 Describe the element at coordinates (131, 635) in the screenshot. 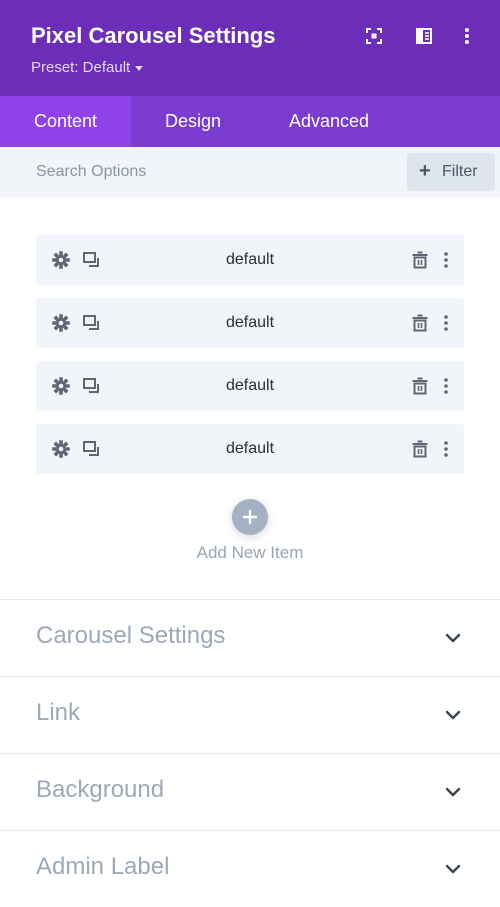

I see `section-title: Carousel Settings` at that location.